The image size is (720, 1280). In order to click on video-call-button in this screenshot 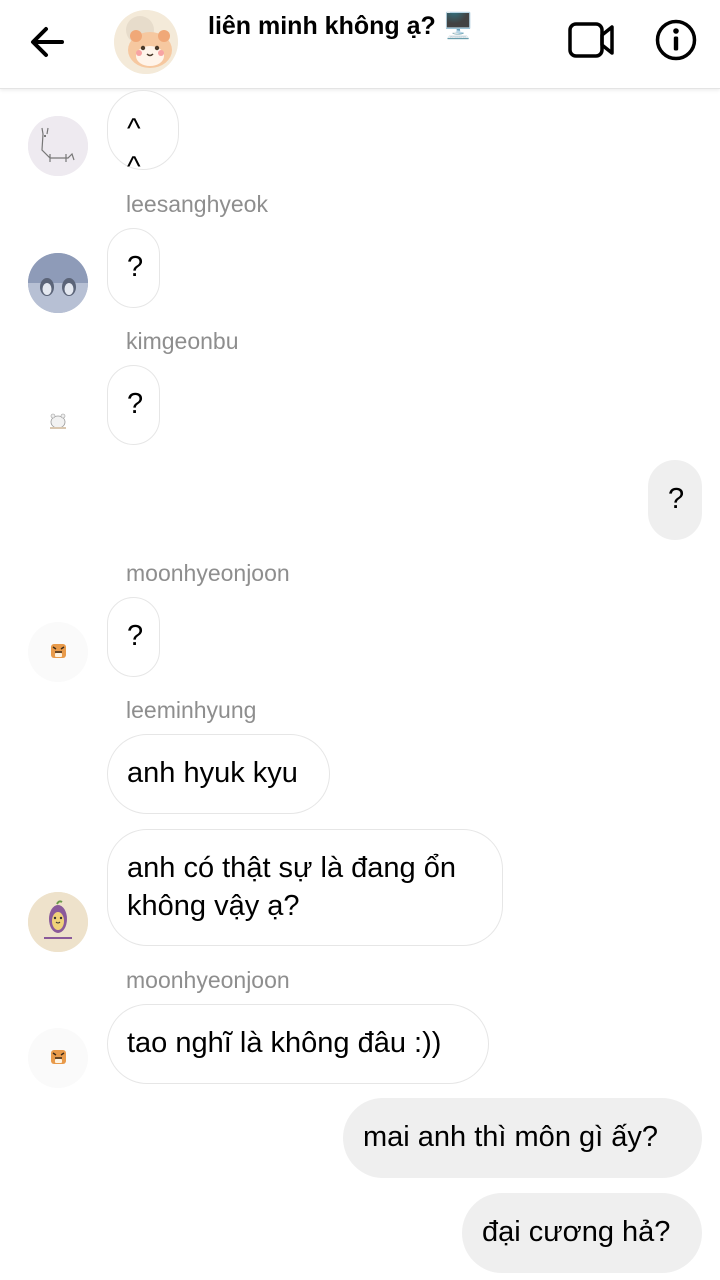, I will do `click(592, 40)`.